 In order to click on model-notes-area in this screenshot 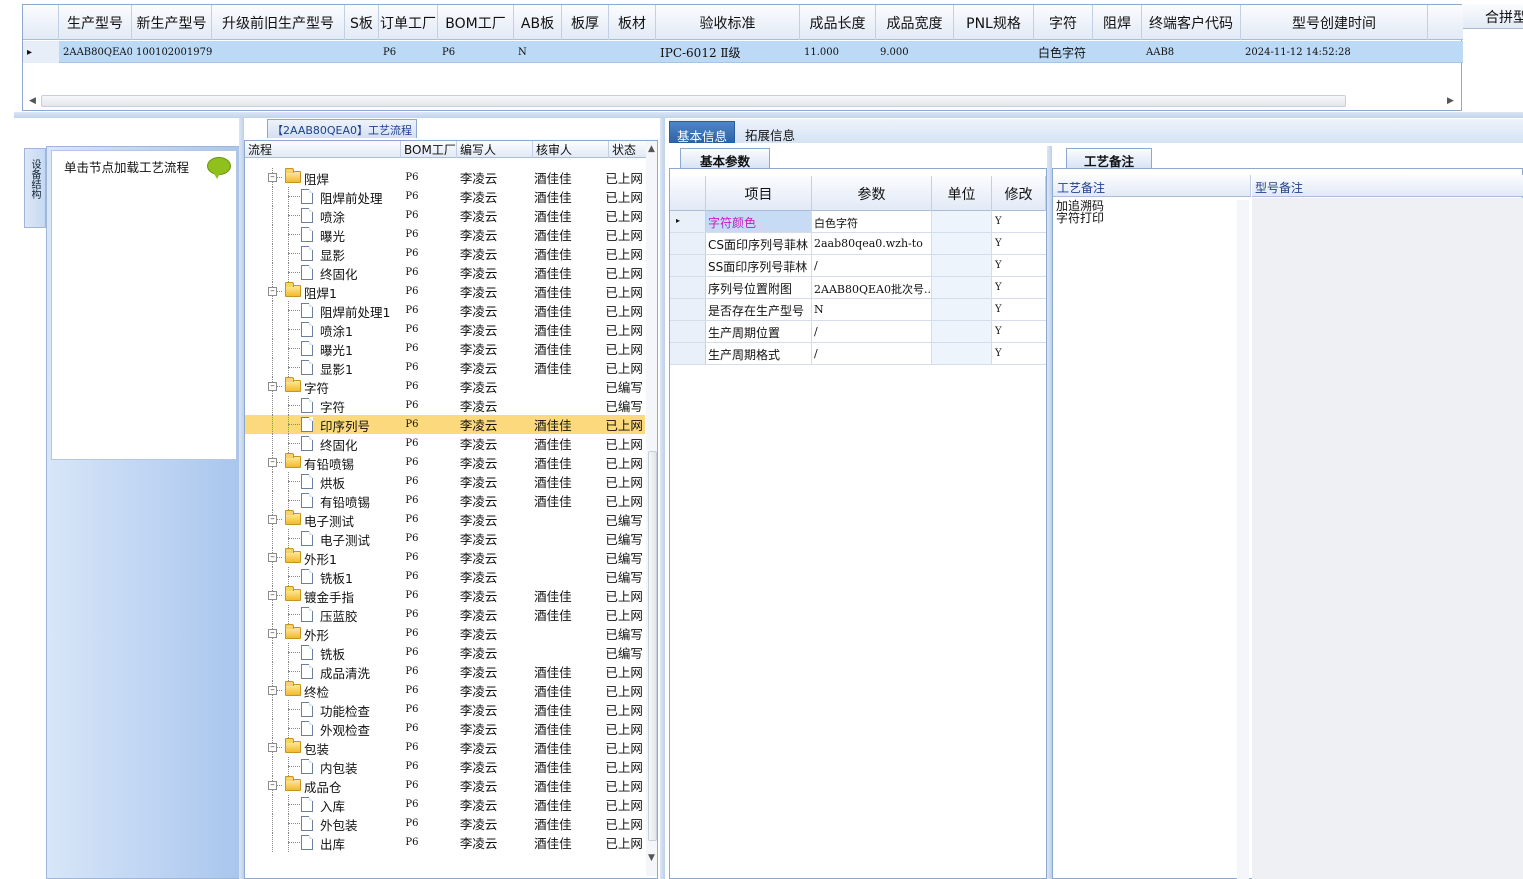, I will do `click(1387, 538)`.